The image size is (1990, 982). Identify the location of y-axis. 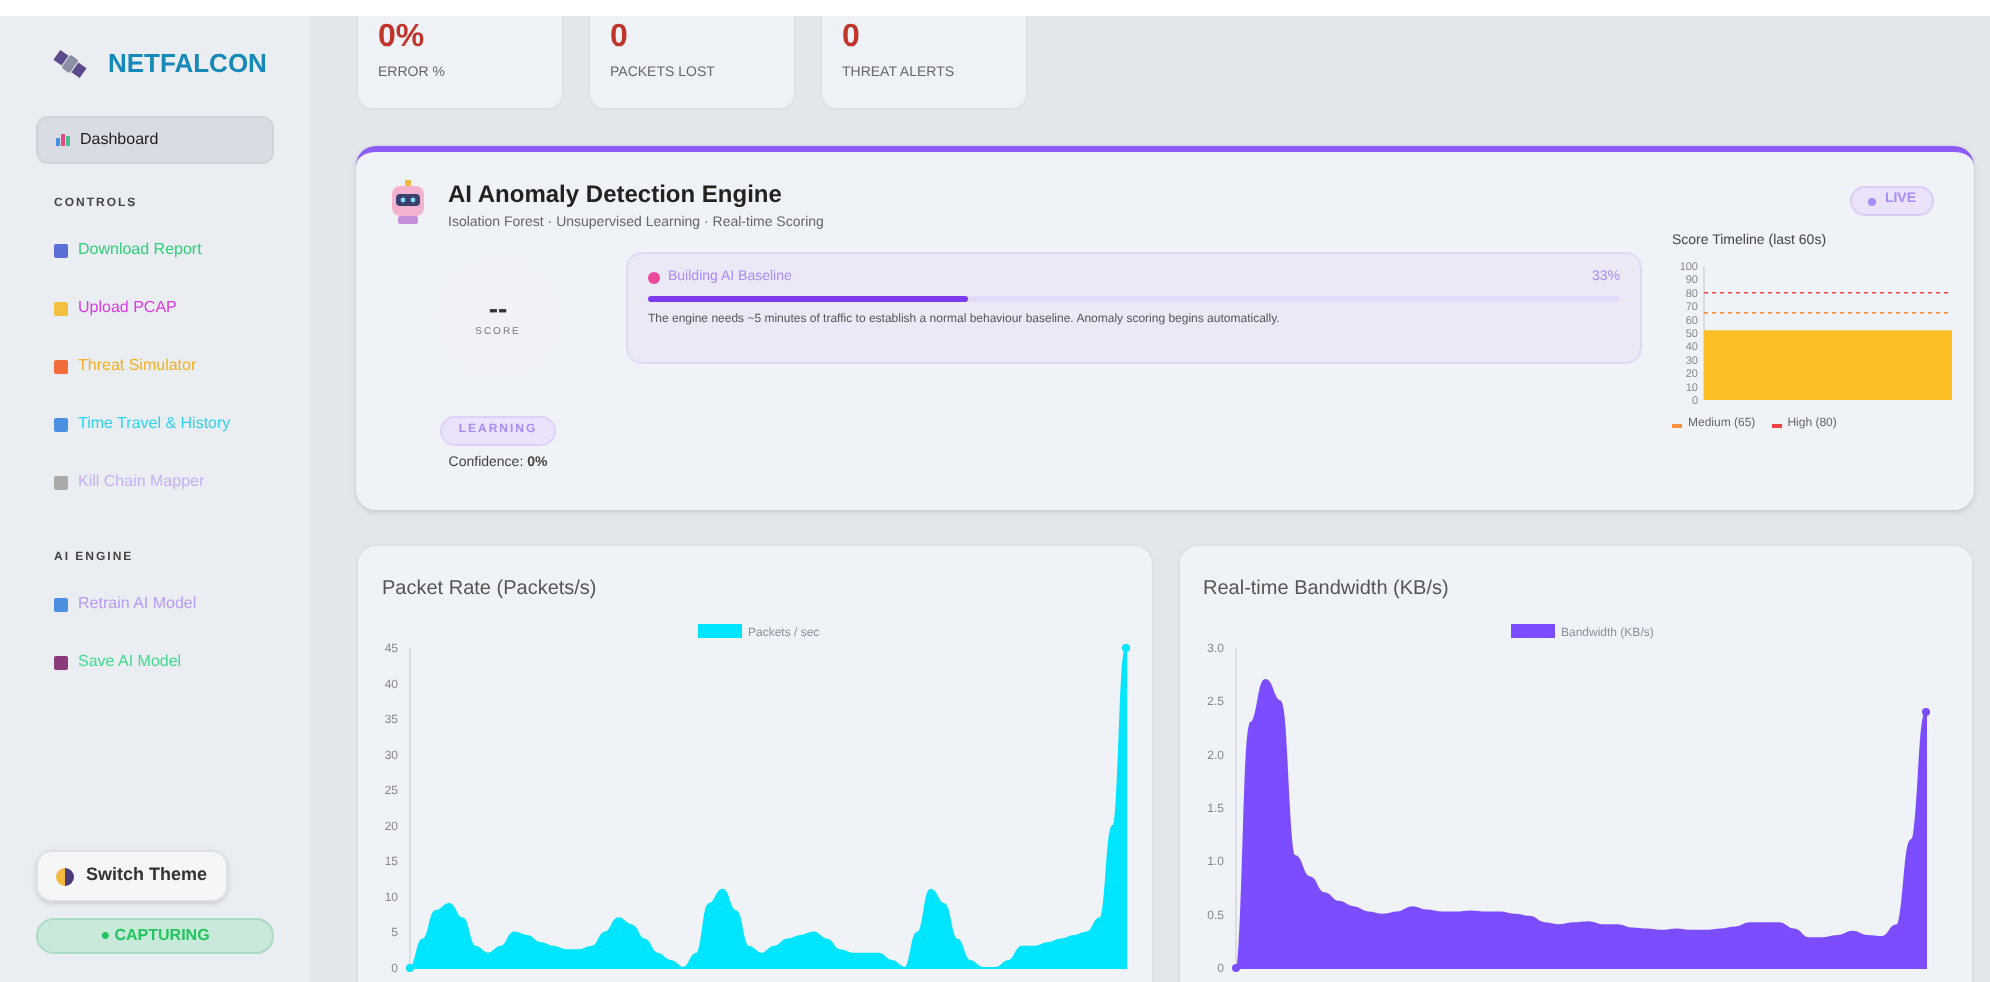
(1704, 333).